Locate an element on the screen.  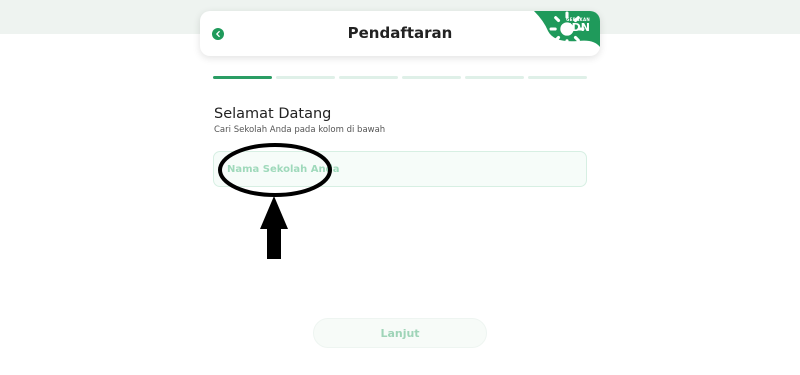
welcome-title: Selamat Datang is located at coordinates (273, 114).